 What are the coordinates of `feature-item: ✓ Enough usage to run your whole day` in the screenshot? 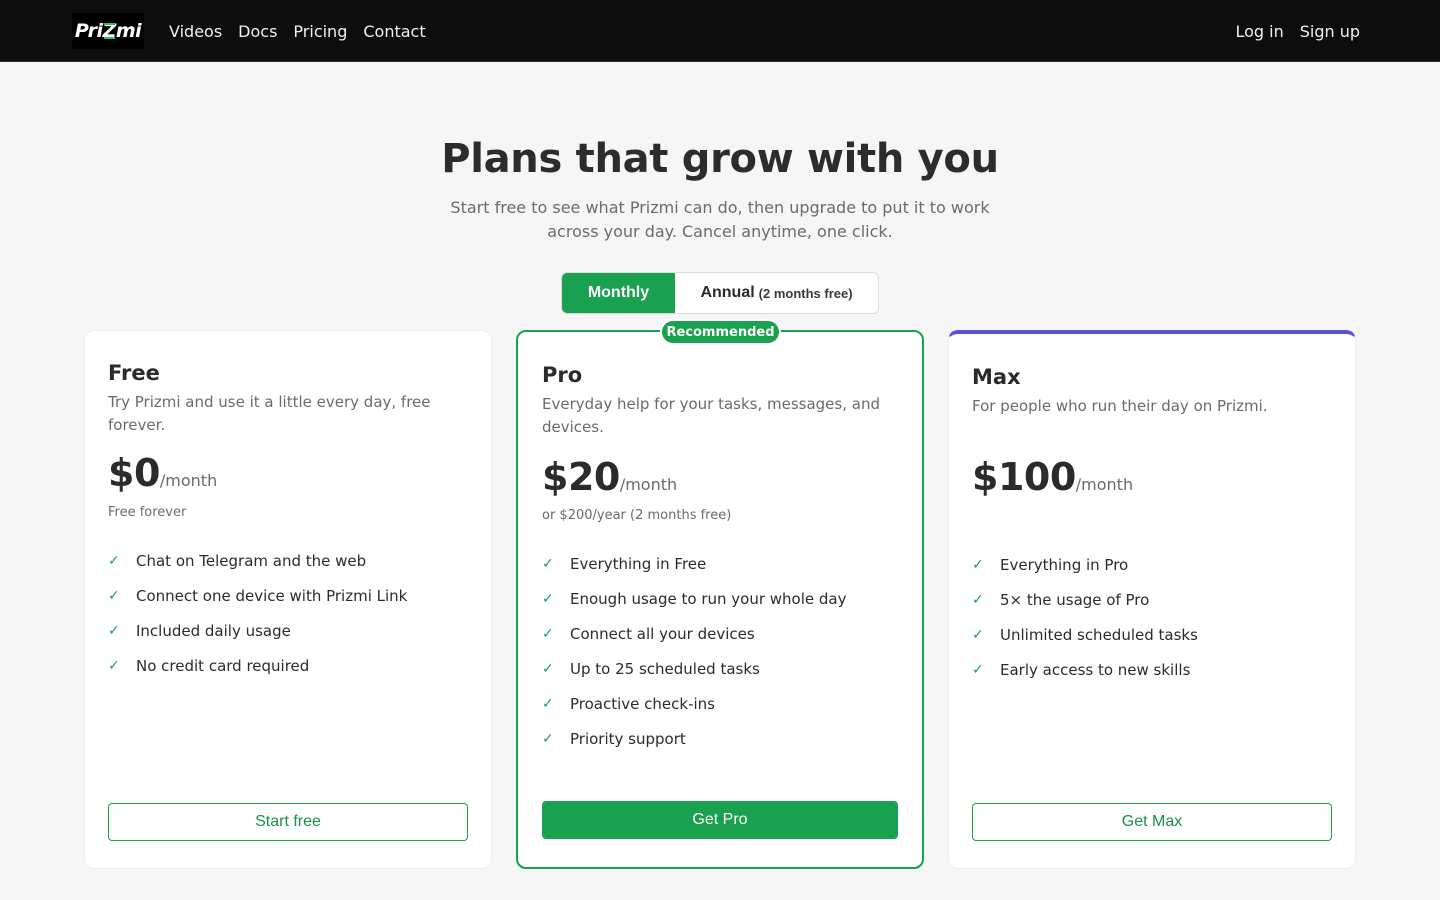 It's located at (694, 598).